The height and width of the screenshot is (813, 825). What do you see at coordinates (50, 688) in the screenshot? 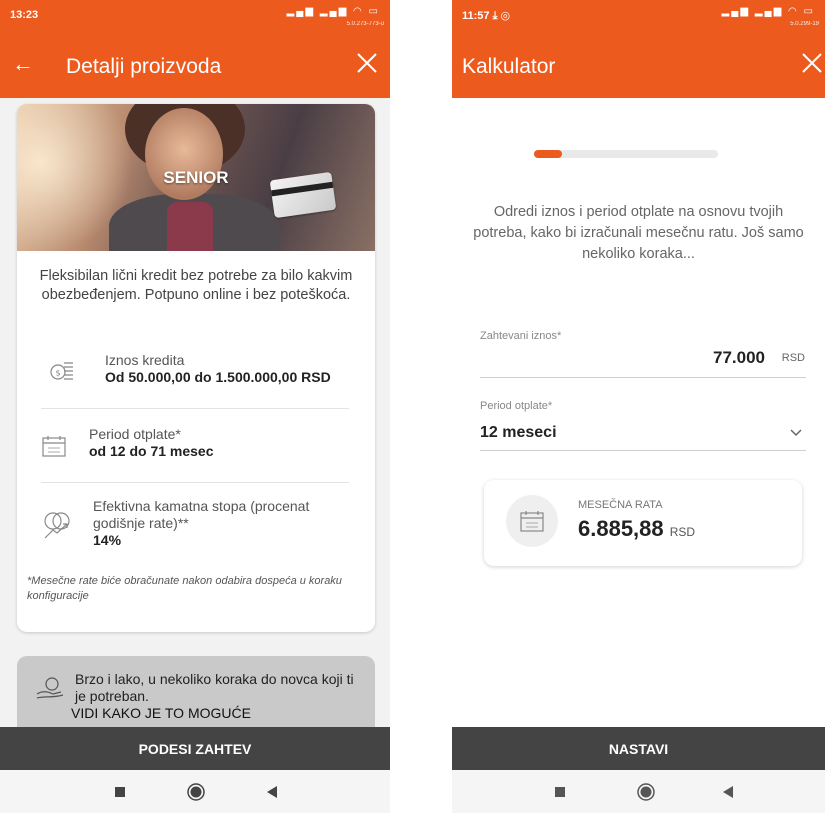
I see `hand-money-icon` at bounding box center [50, 688].